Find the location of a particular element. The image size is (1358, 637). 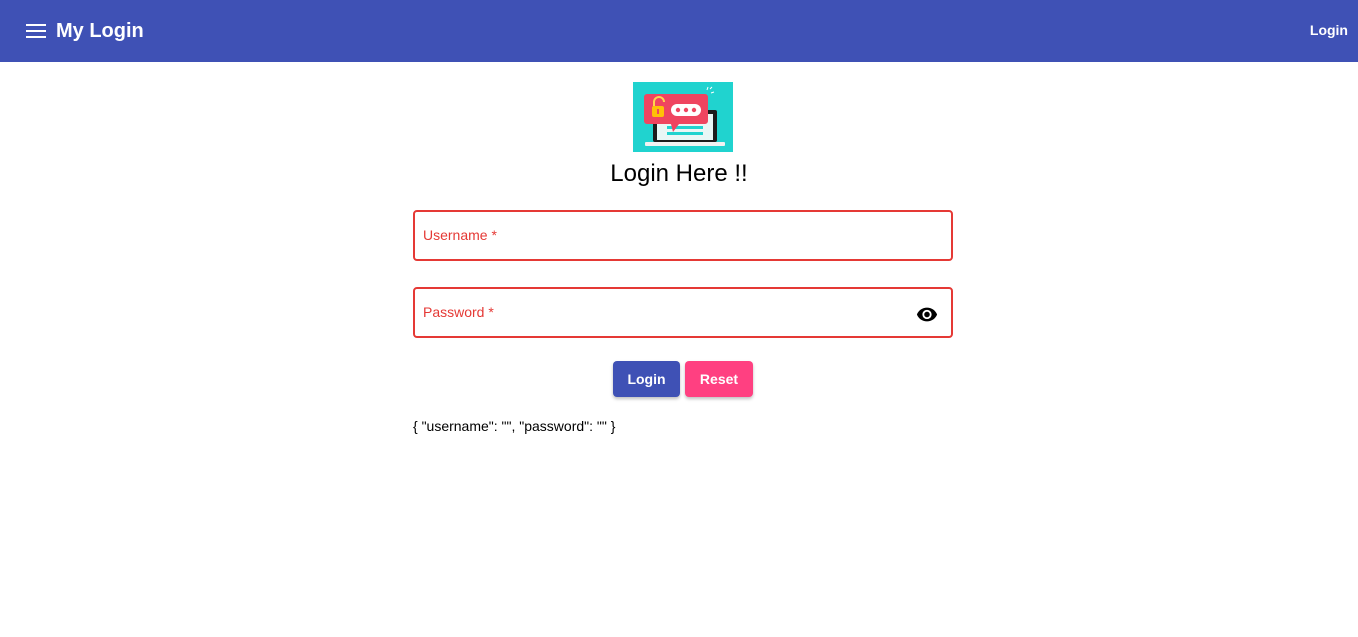

username-input is located at coordinates (663, 235).